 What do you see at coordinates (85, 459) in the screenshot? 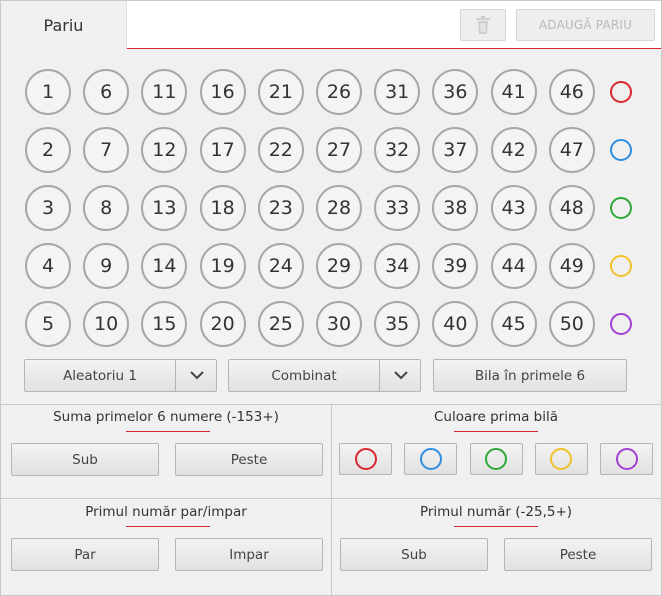
I see `sum-under-button: Sub` at bounding box center [85, 459].